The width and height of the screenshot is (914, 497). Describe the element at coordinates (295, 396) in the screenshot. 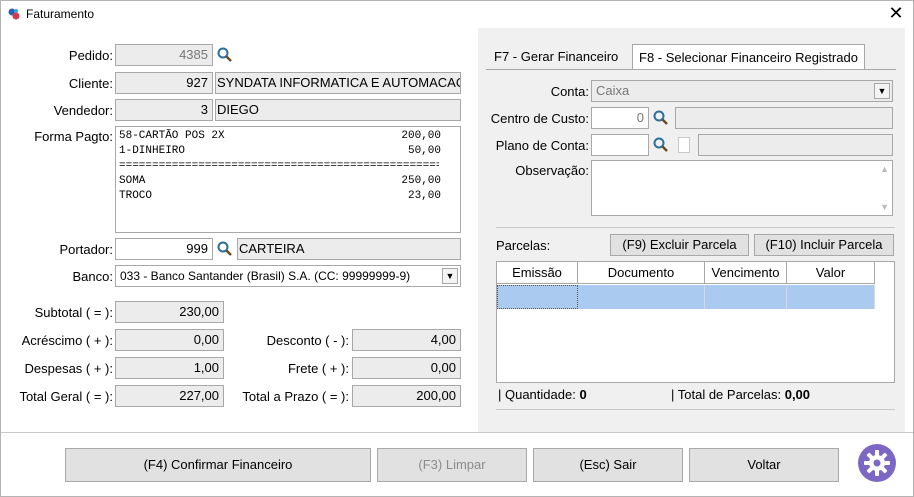

I see `total-prazo-label: Total a Prazo ( = ):` at that location.